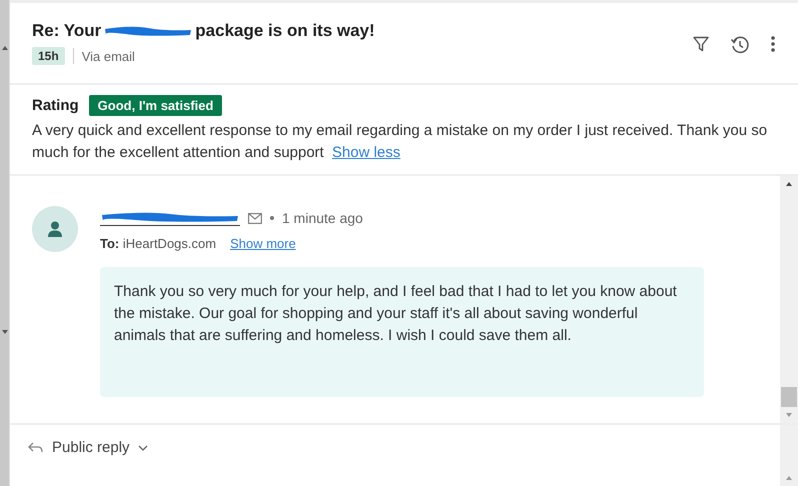  What do you see at coordinates (55, 105) in the screenshot?
I see `rating-label: Rating` at bounding box center [55, 105].